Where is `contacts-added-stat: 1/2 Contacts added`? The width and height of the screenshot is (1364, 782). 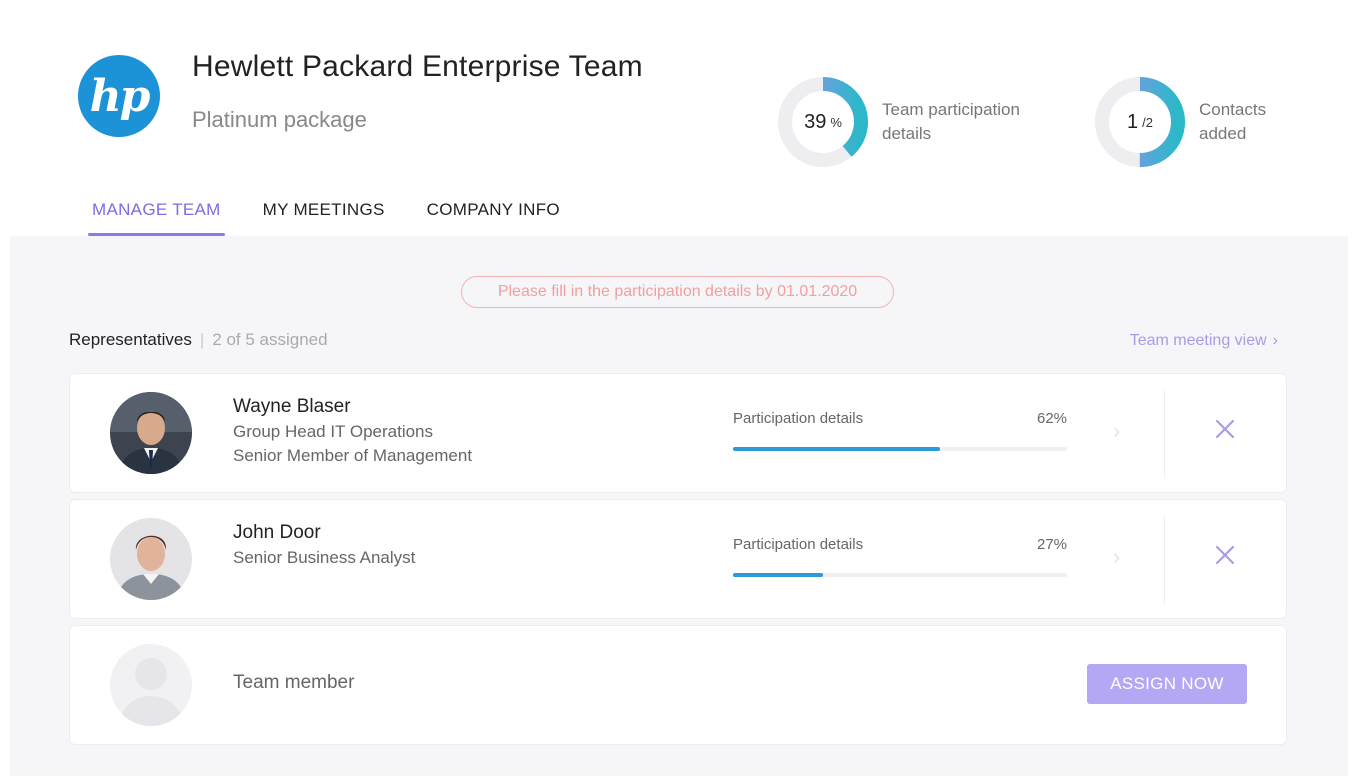
contacts-added-stat: 1/2 Contacts added is located at coordinates (1179, 122).